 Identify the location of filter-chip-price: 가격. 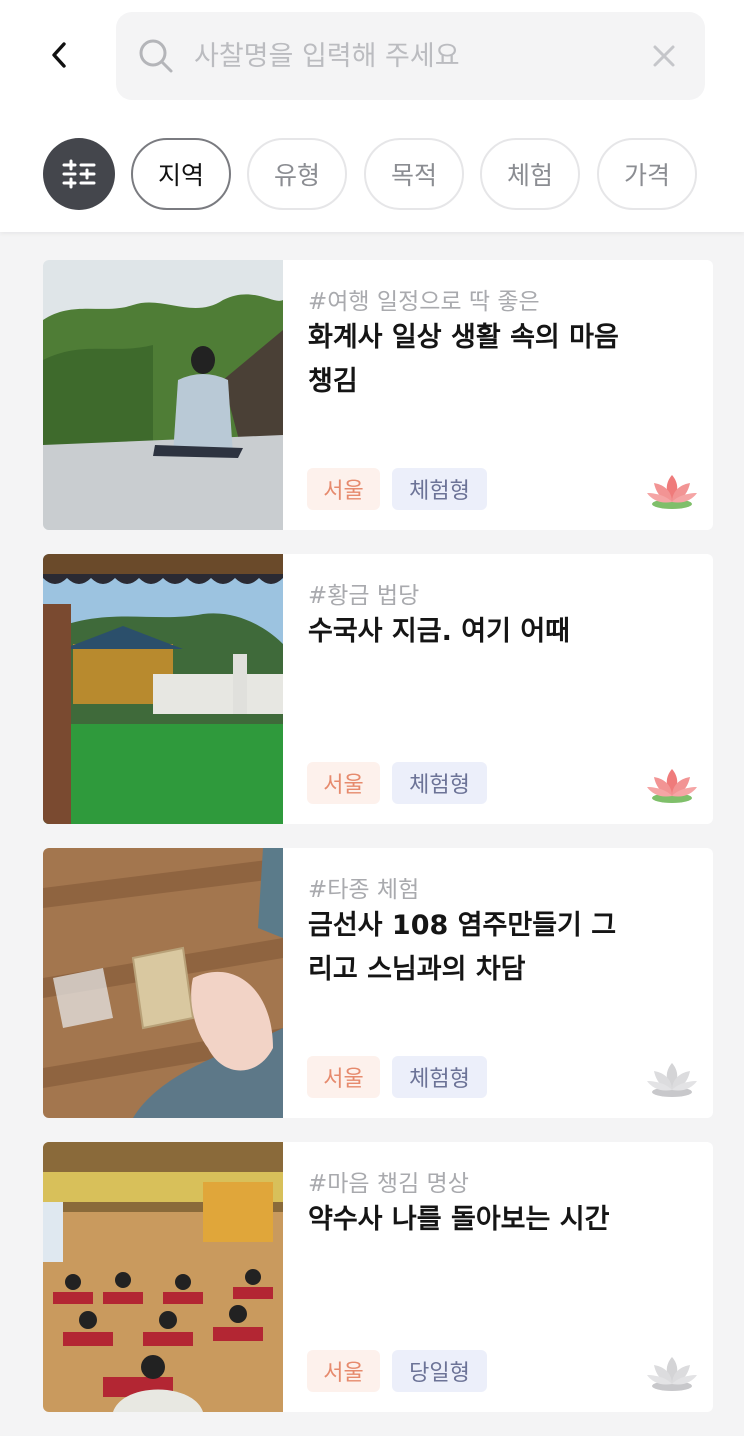
(647, 174).